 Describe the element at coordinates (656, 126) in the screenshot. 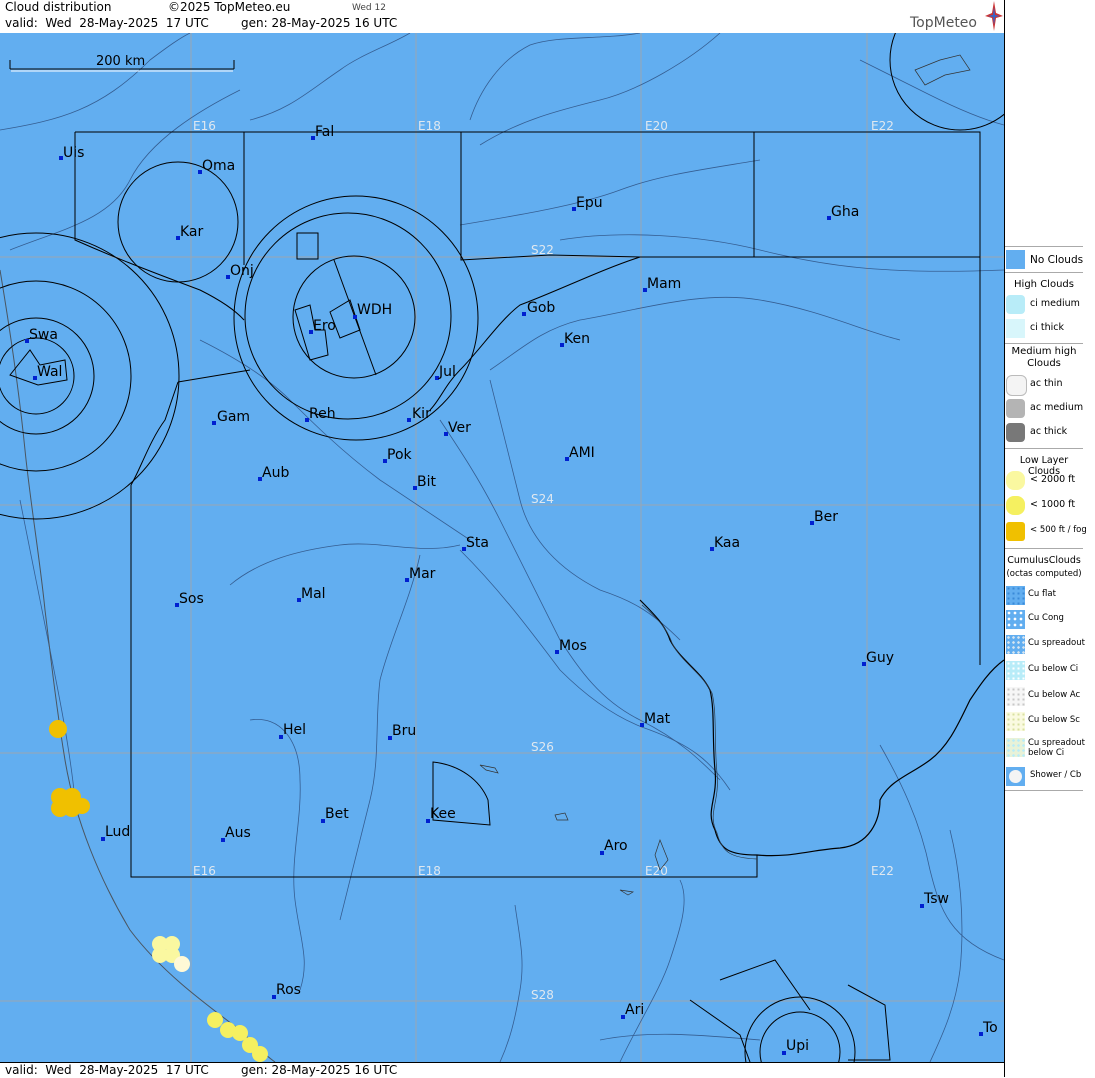

I see `lon-label-top-e20: E20` at that location.